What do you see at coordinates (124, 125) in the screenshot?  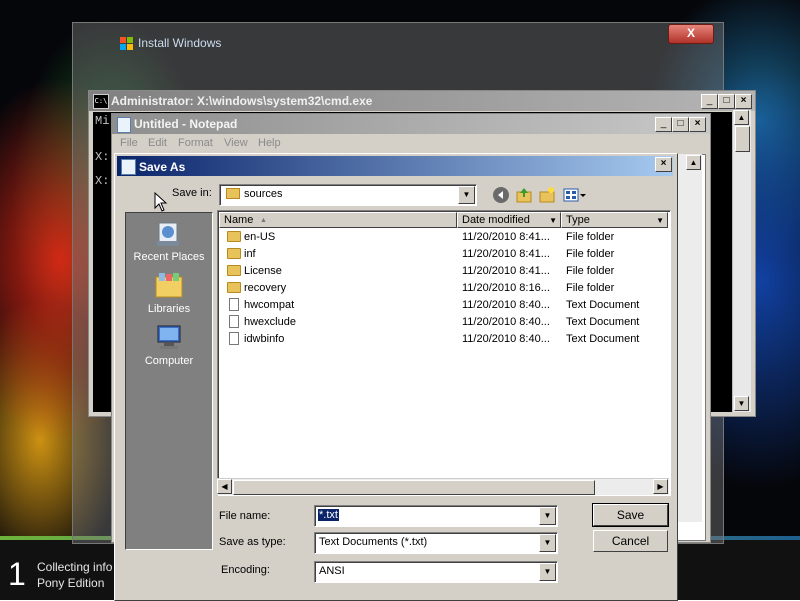 I see `notepad-icon` at bounding box center [124, 125].